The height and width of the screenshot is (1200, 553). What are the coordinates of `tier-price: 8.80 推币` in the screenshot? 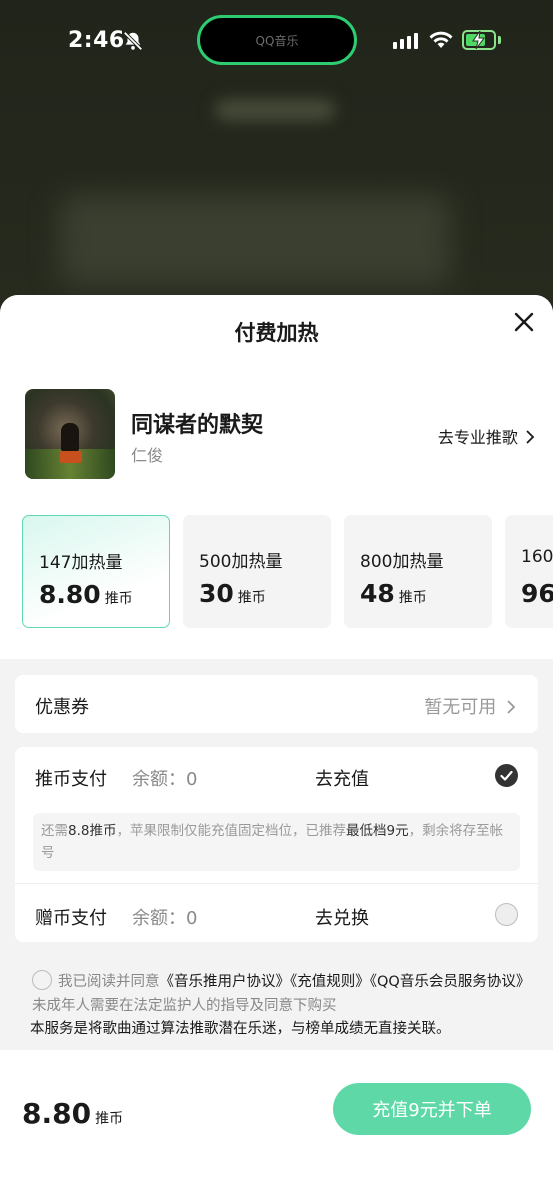 It's located at (86, 594).